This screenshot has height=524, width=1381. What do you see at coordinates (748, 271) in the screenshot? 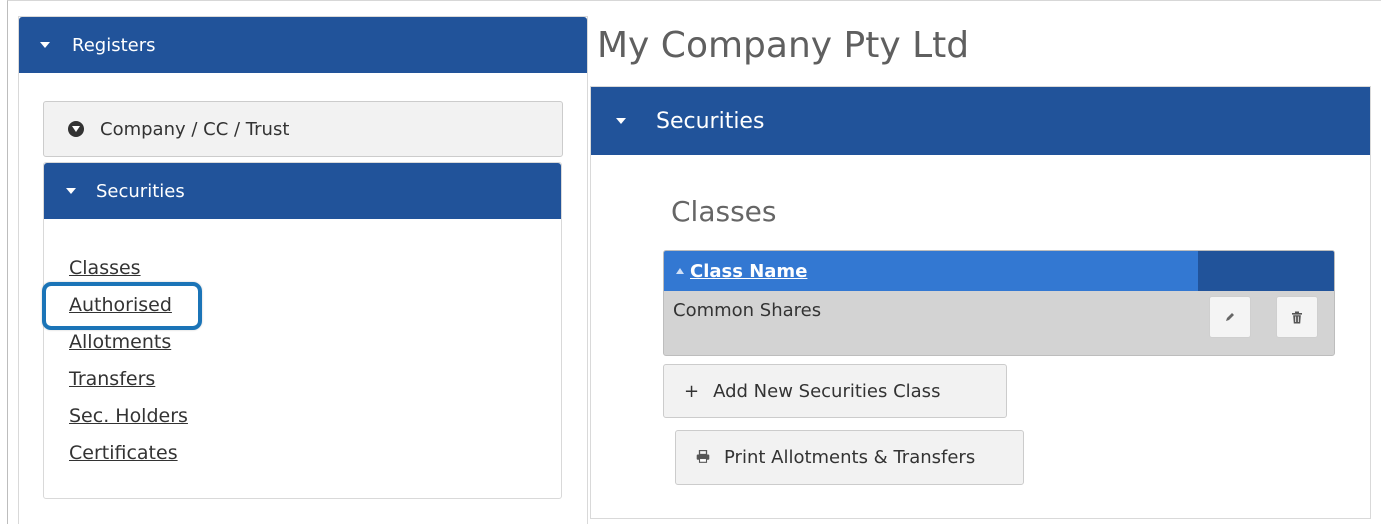
I see `column-header-class-name: Class Name` at bounding box center [748, 271].